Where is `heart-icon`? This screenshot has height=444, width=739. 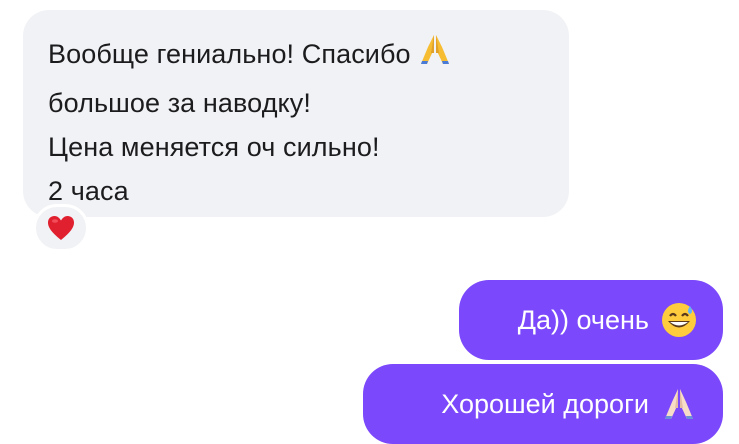
heart-icon is located at coordinates (61, 228).